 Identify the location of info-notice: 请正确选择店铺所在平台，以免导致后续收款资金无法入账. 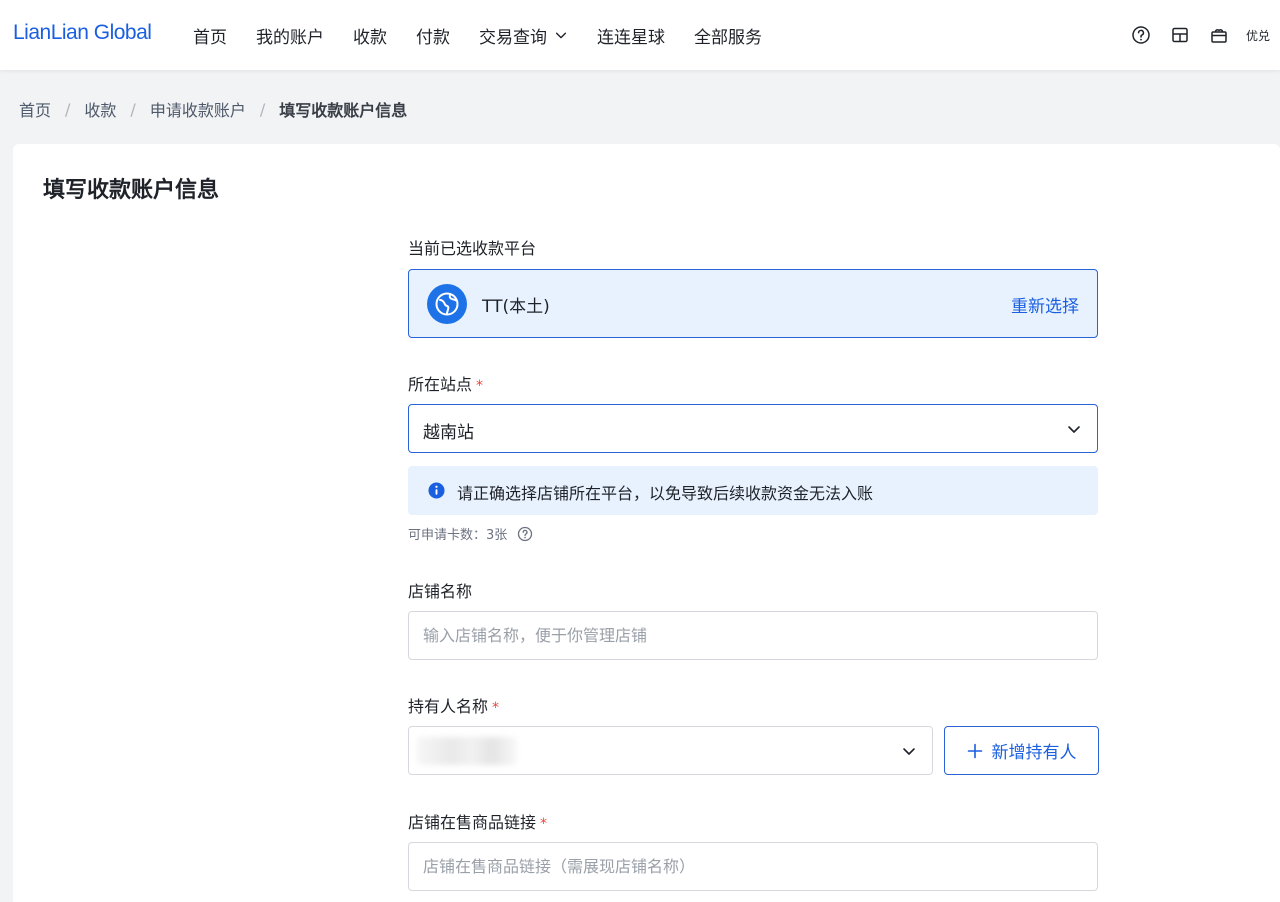
(753, 490).